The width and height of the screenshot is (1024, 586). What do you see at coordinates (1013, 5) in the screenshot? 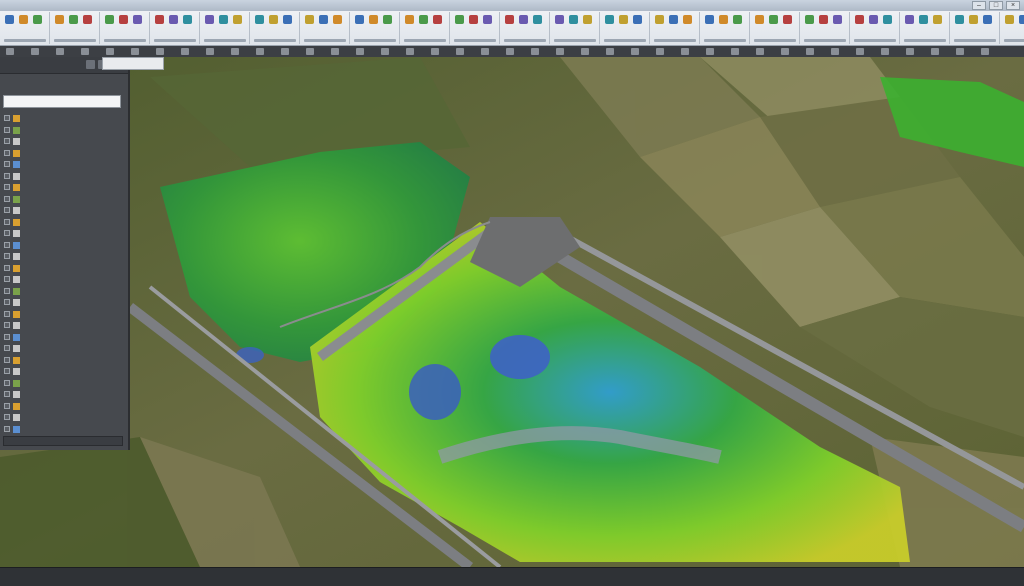
I see `close-button: ×` at bounding box center [1013, 5].